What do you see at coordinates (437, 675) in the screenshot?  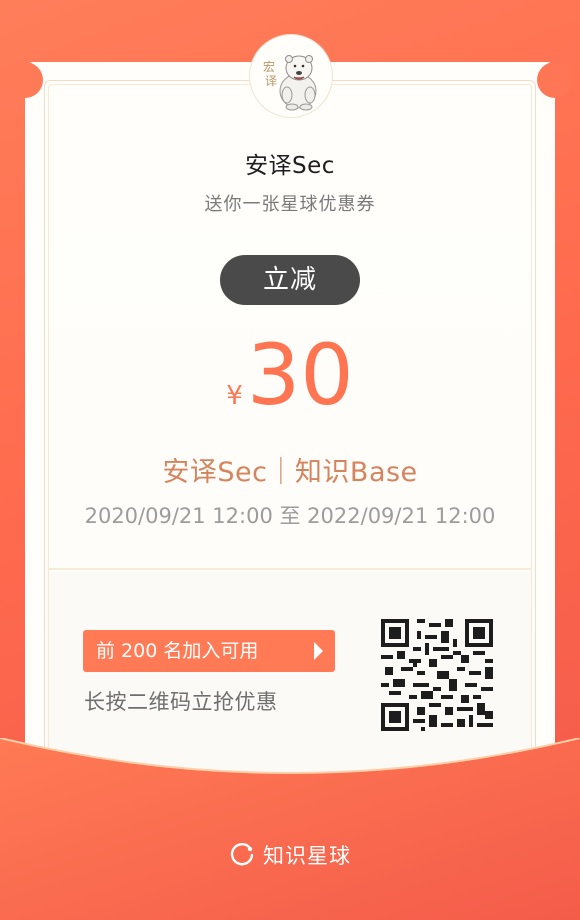 I see `qr-code-icon` at bounding box center [437, 675].